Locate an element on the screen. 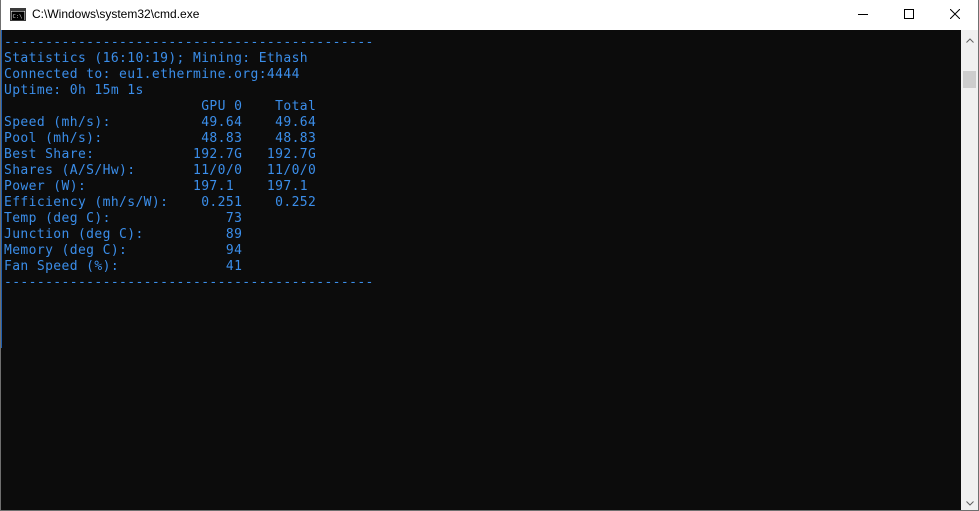 The width and height of the screenshot is (979, 511). console-line: Pool (mh/s): 48.83 48.83 is located at coordinates (160, 138).